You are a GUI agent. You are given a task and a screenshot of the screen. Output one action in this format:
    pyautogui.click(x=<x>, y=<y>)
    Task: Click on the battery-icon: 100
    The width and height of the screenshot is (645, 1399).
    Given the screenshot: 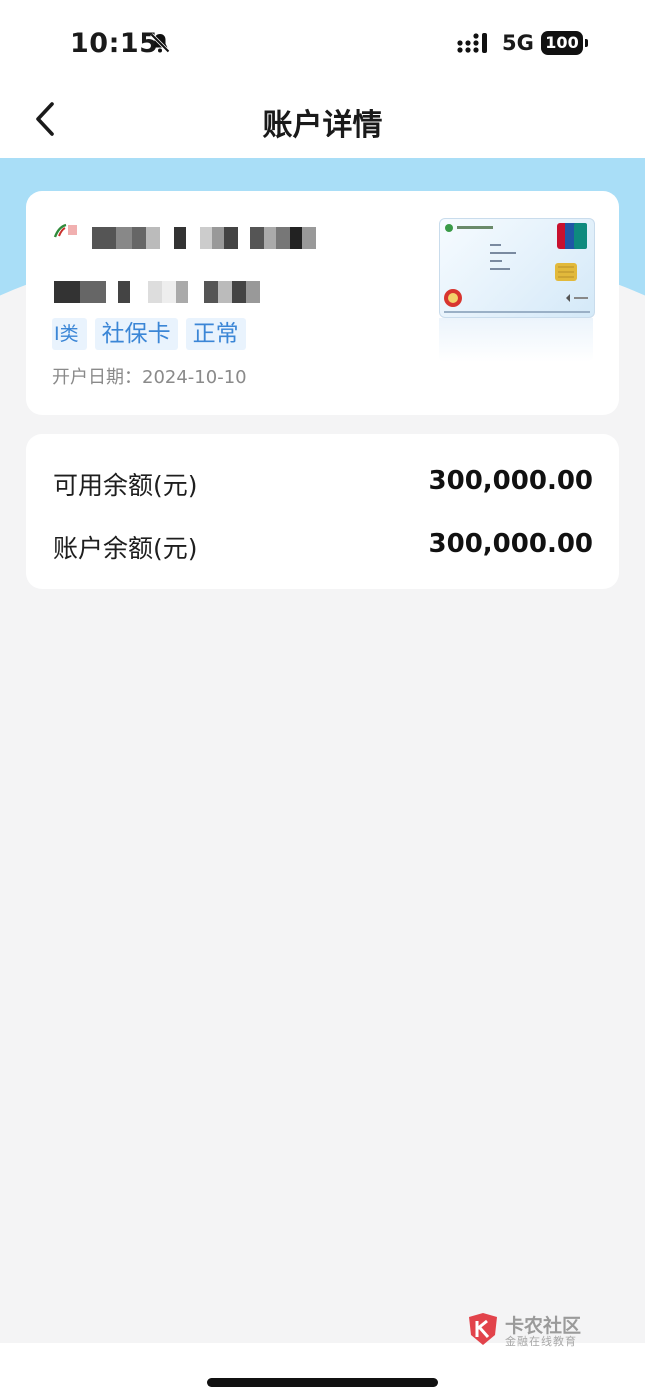 What is the action you would take?
    pyautogui.click(x=565, y=43)
    